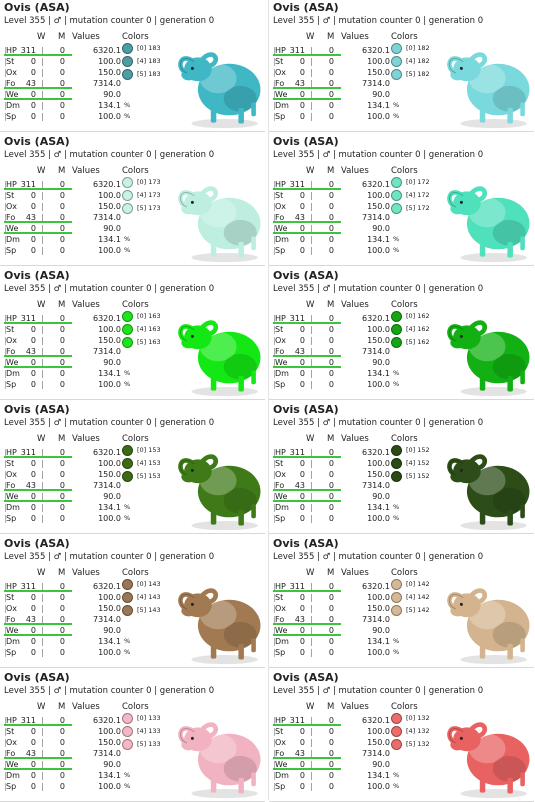 This screenshot has height=802, width=535. Describe the element at coordinates (378, 742) in the screenshot. I see `stat-value: 150.0` at that location.